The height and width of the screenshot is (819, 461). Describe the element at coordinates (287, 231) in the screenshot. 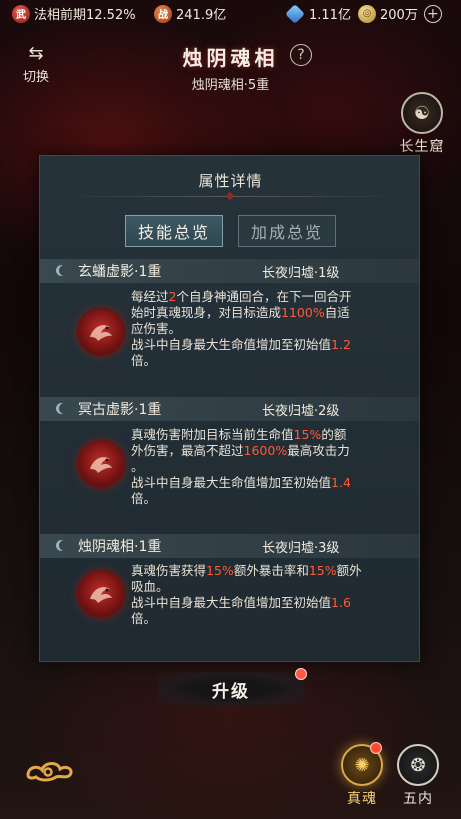

I see `tab-bonus-overview: 加成总览` at that location.